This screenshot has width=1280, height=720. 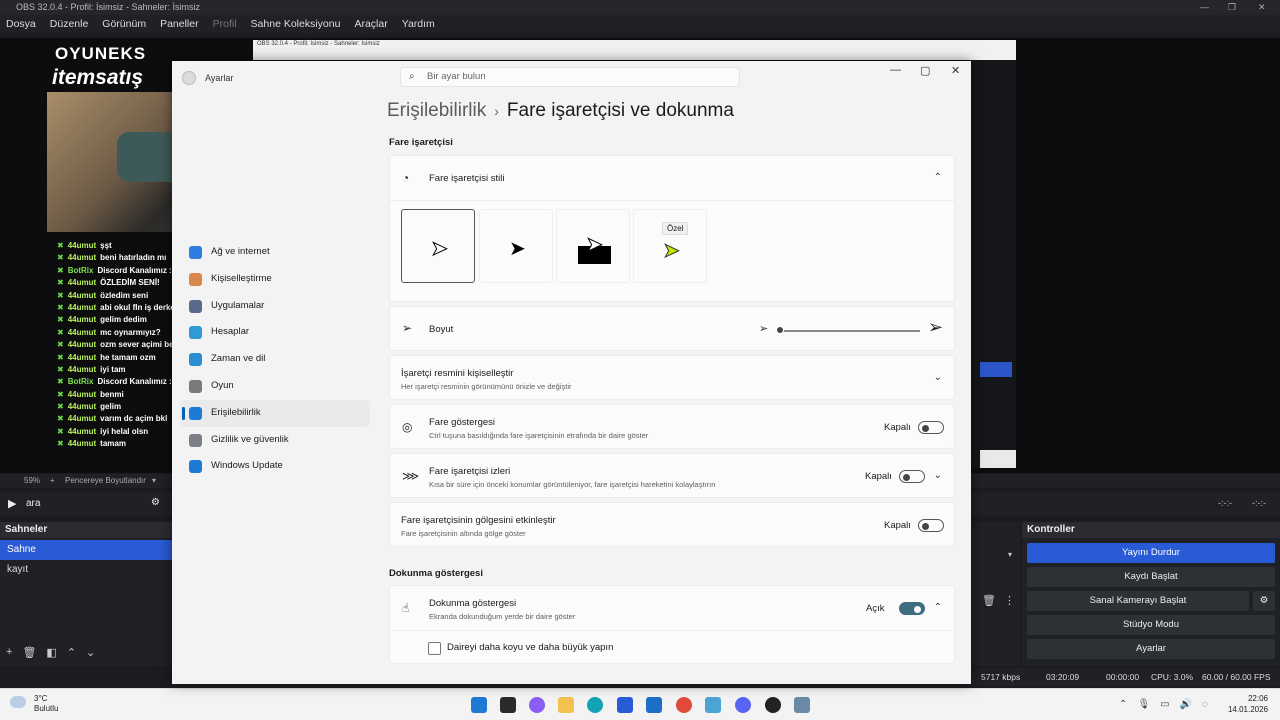 What do you see at coordinates (684, 705) in the screenshot?
I see `chrome-icon` at bounding box center [684, 705].